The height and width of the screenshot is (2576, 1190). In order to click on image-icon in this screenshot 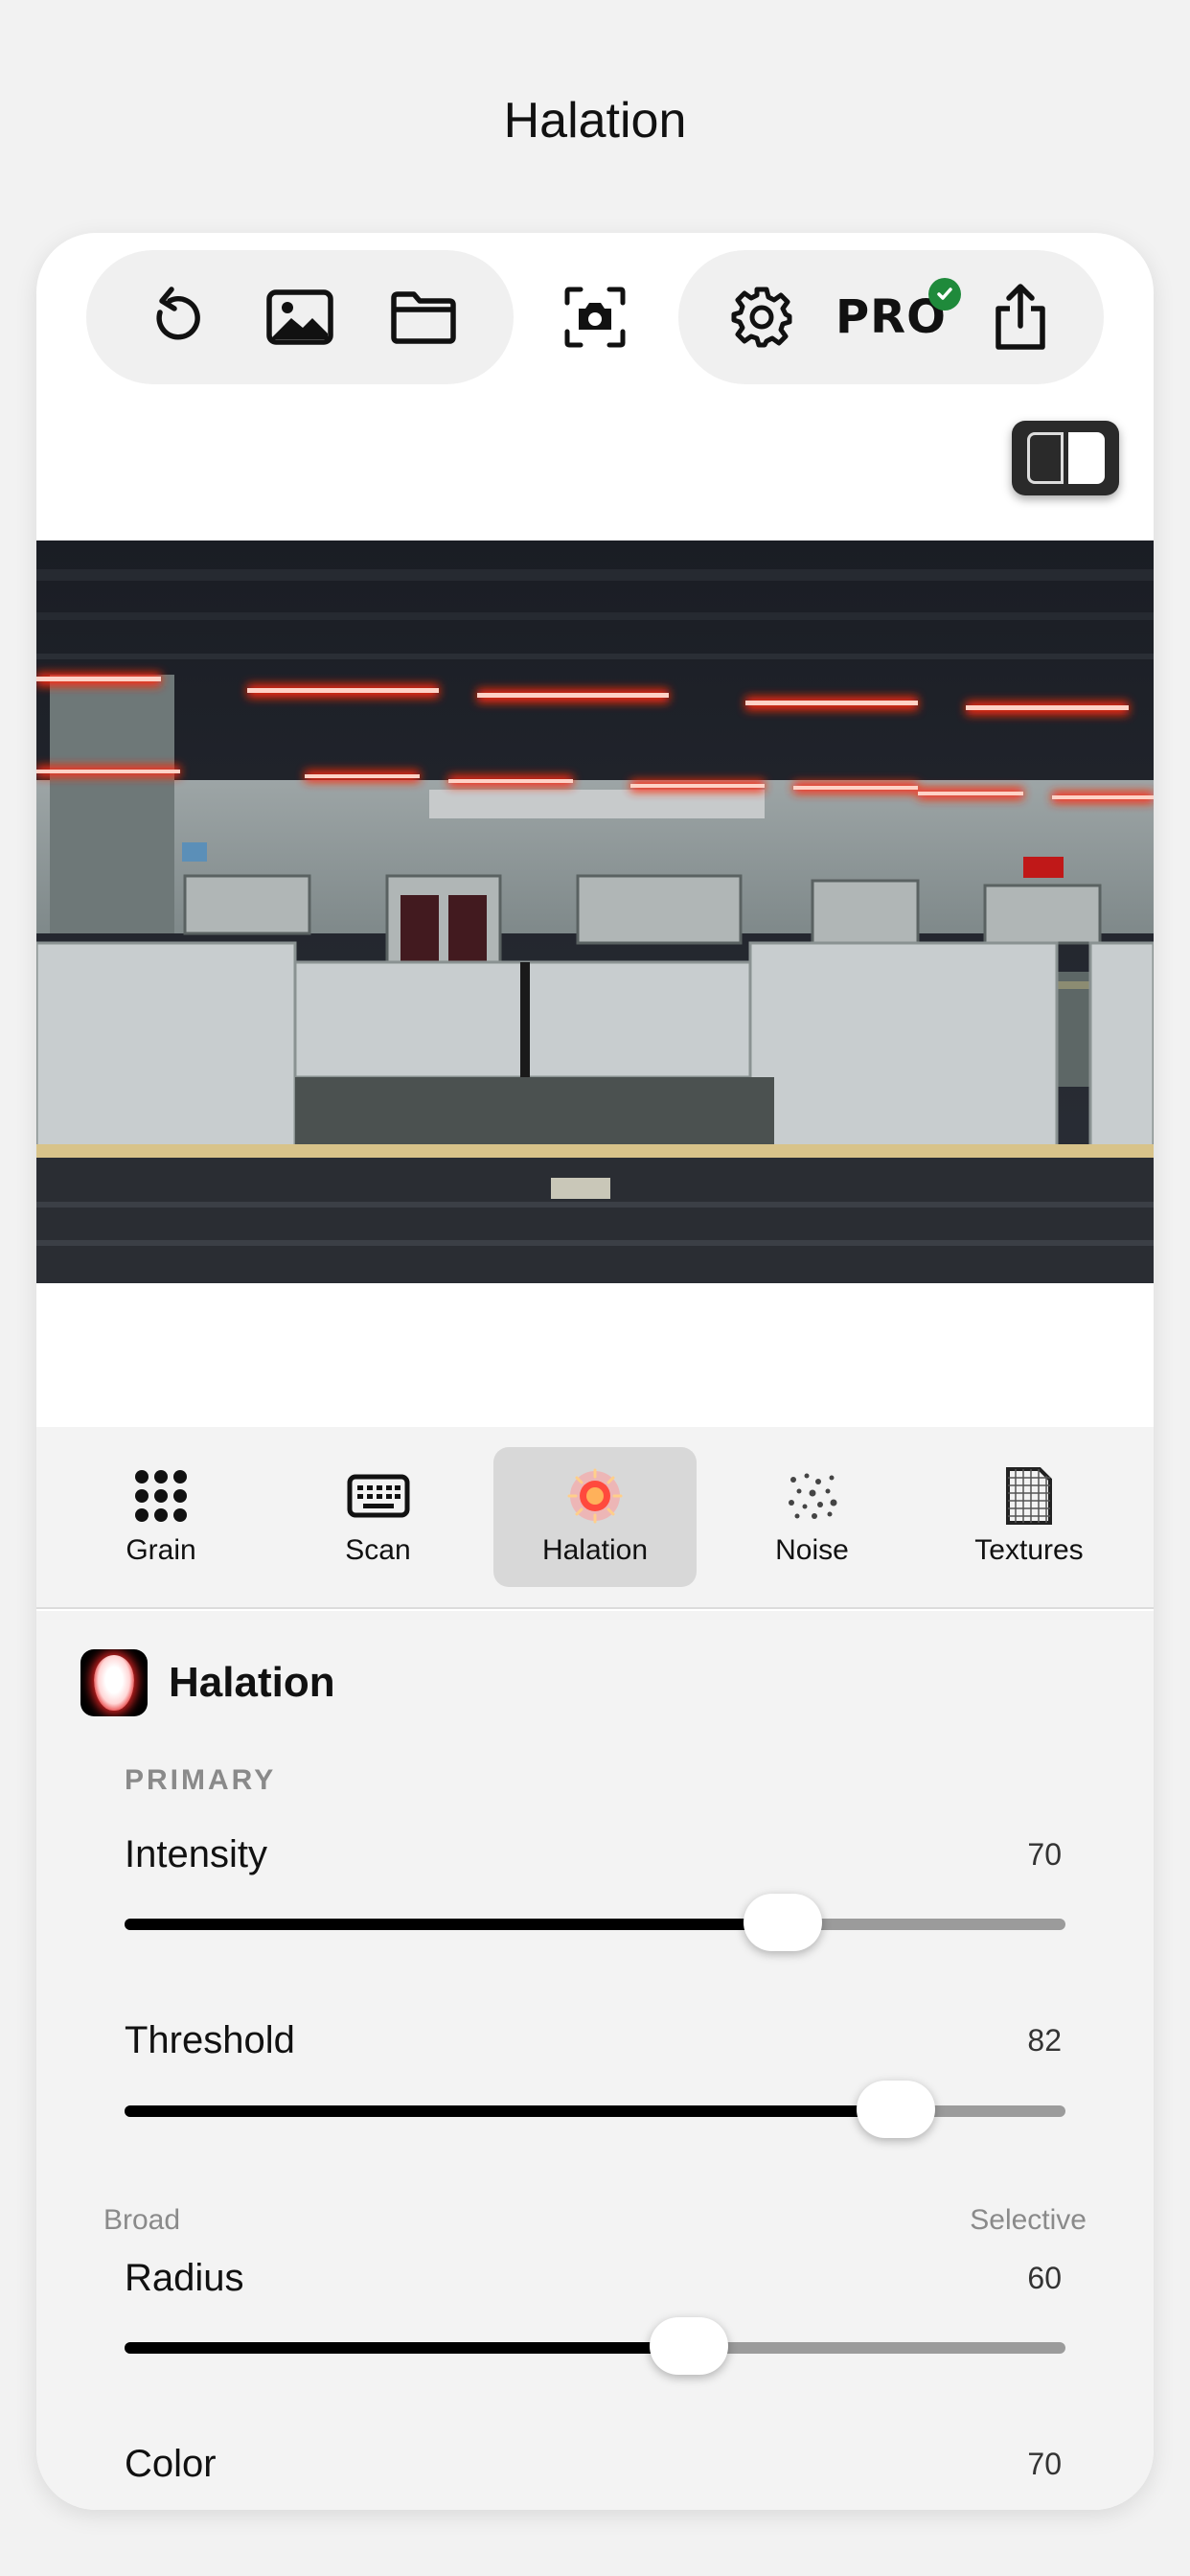, I will do `click(300, 317)`.